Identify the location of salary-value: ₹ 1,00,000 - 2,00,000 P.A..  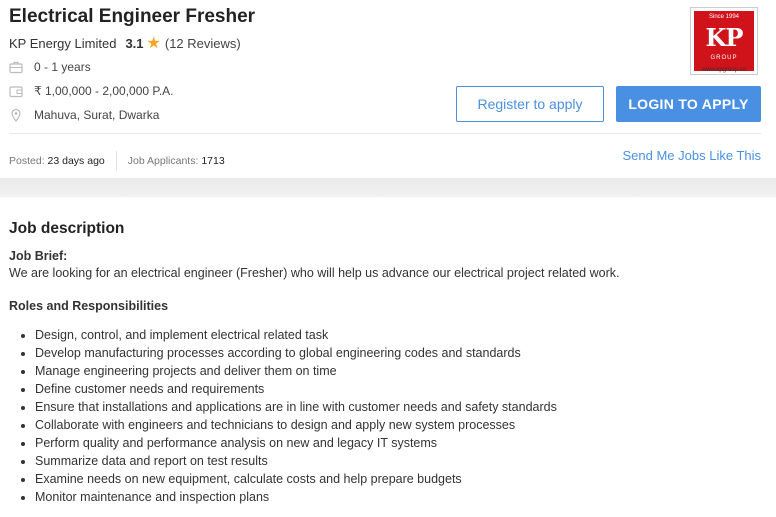
(104, 91).